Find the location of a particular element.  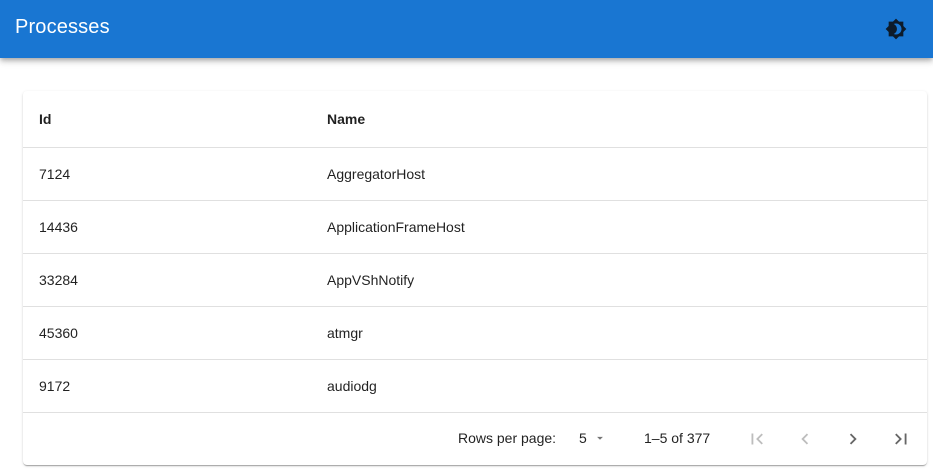

cell-id: 14436 is located at coordinates (167, 227).